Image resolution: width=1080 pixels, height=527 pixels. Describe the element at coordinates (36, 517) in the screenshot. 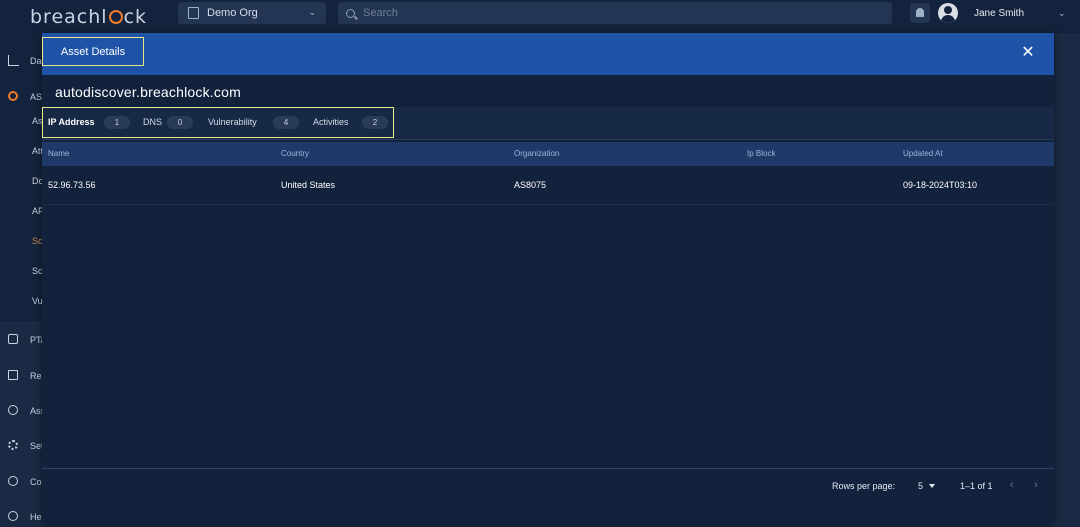

I see `sidebar-item-label: Help` at that location.